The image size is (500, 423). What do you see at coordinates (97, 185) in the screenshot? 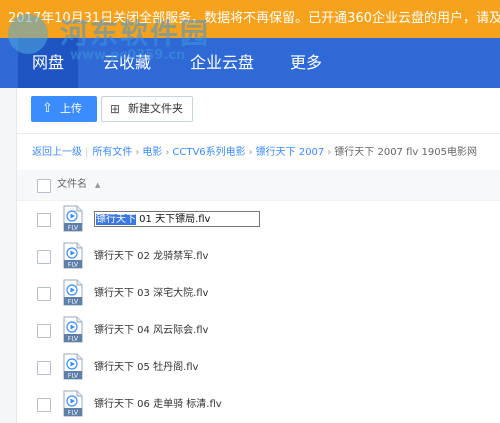
I see `sort-ascending-icon: ▲` at bounding box center [97, 185].